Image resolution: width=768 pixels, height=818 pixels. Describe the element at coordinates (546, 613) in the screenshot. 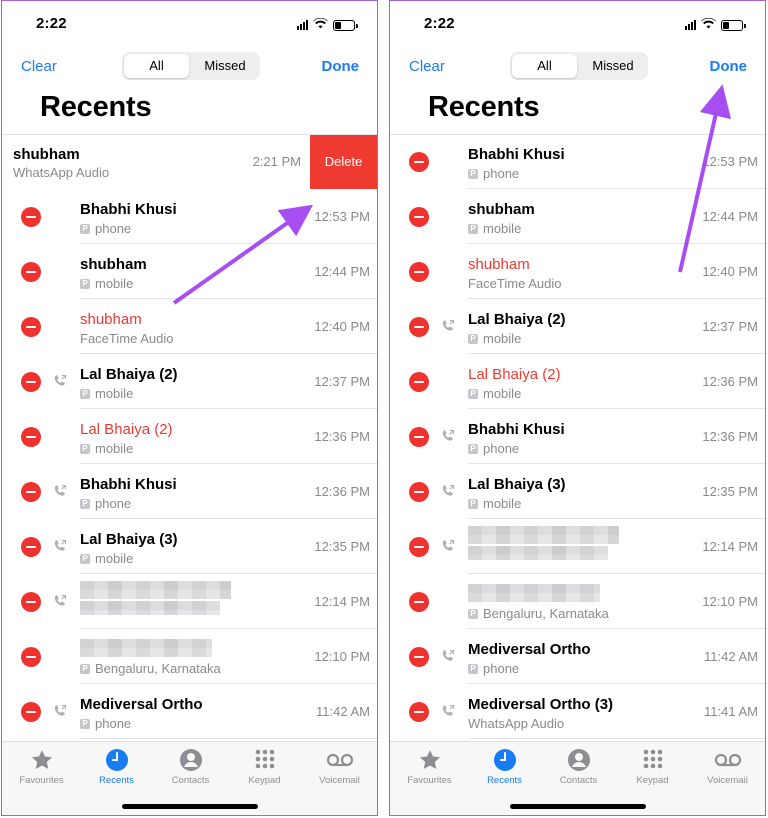

I see `call-type: Bengaluru, Karnataka` at that location.